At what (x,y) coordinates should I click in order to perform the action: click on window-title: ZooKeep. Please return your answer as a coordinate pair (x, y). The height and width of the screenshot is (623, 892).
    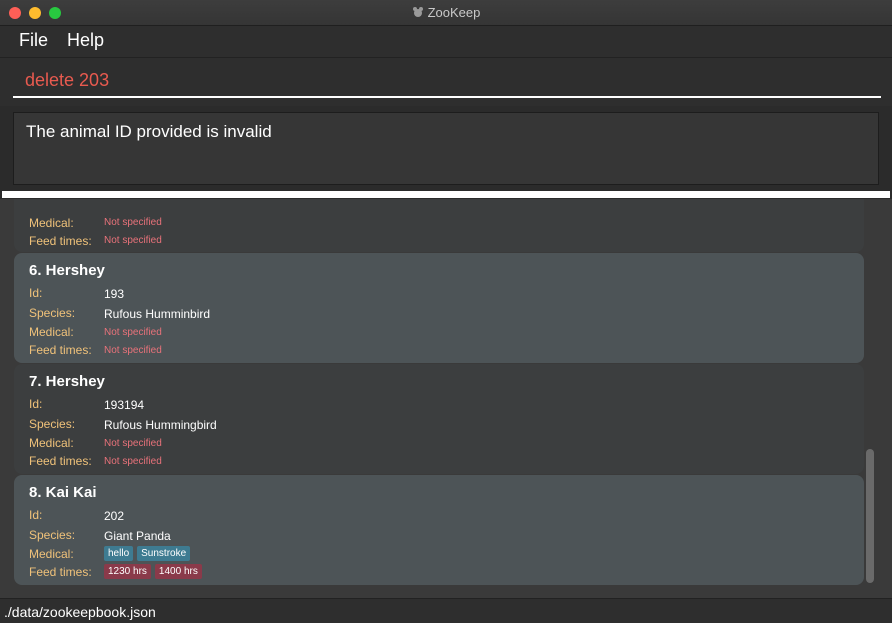
    Looking at the image, I should click on (446, 12).